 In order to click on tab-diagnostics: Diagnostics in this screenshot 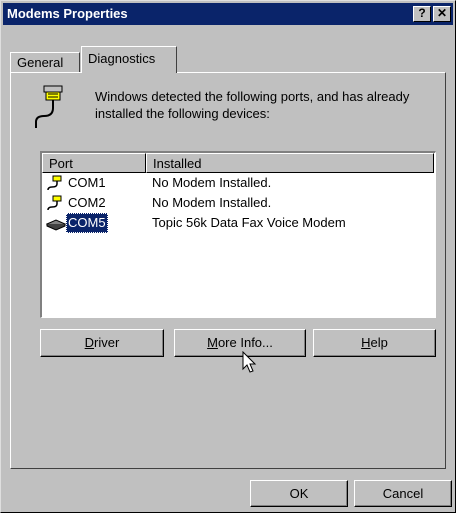, I will do `click(129, 59)`.